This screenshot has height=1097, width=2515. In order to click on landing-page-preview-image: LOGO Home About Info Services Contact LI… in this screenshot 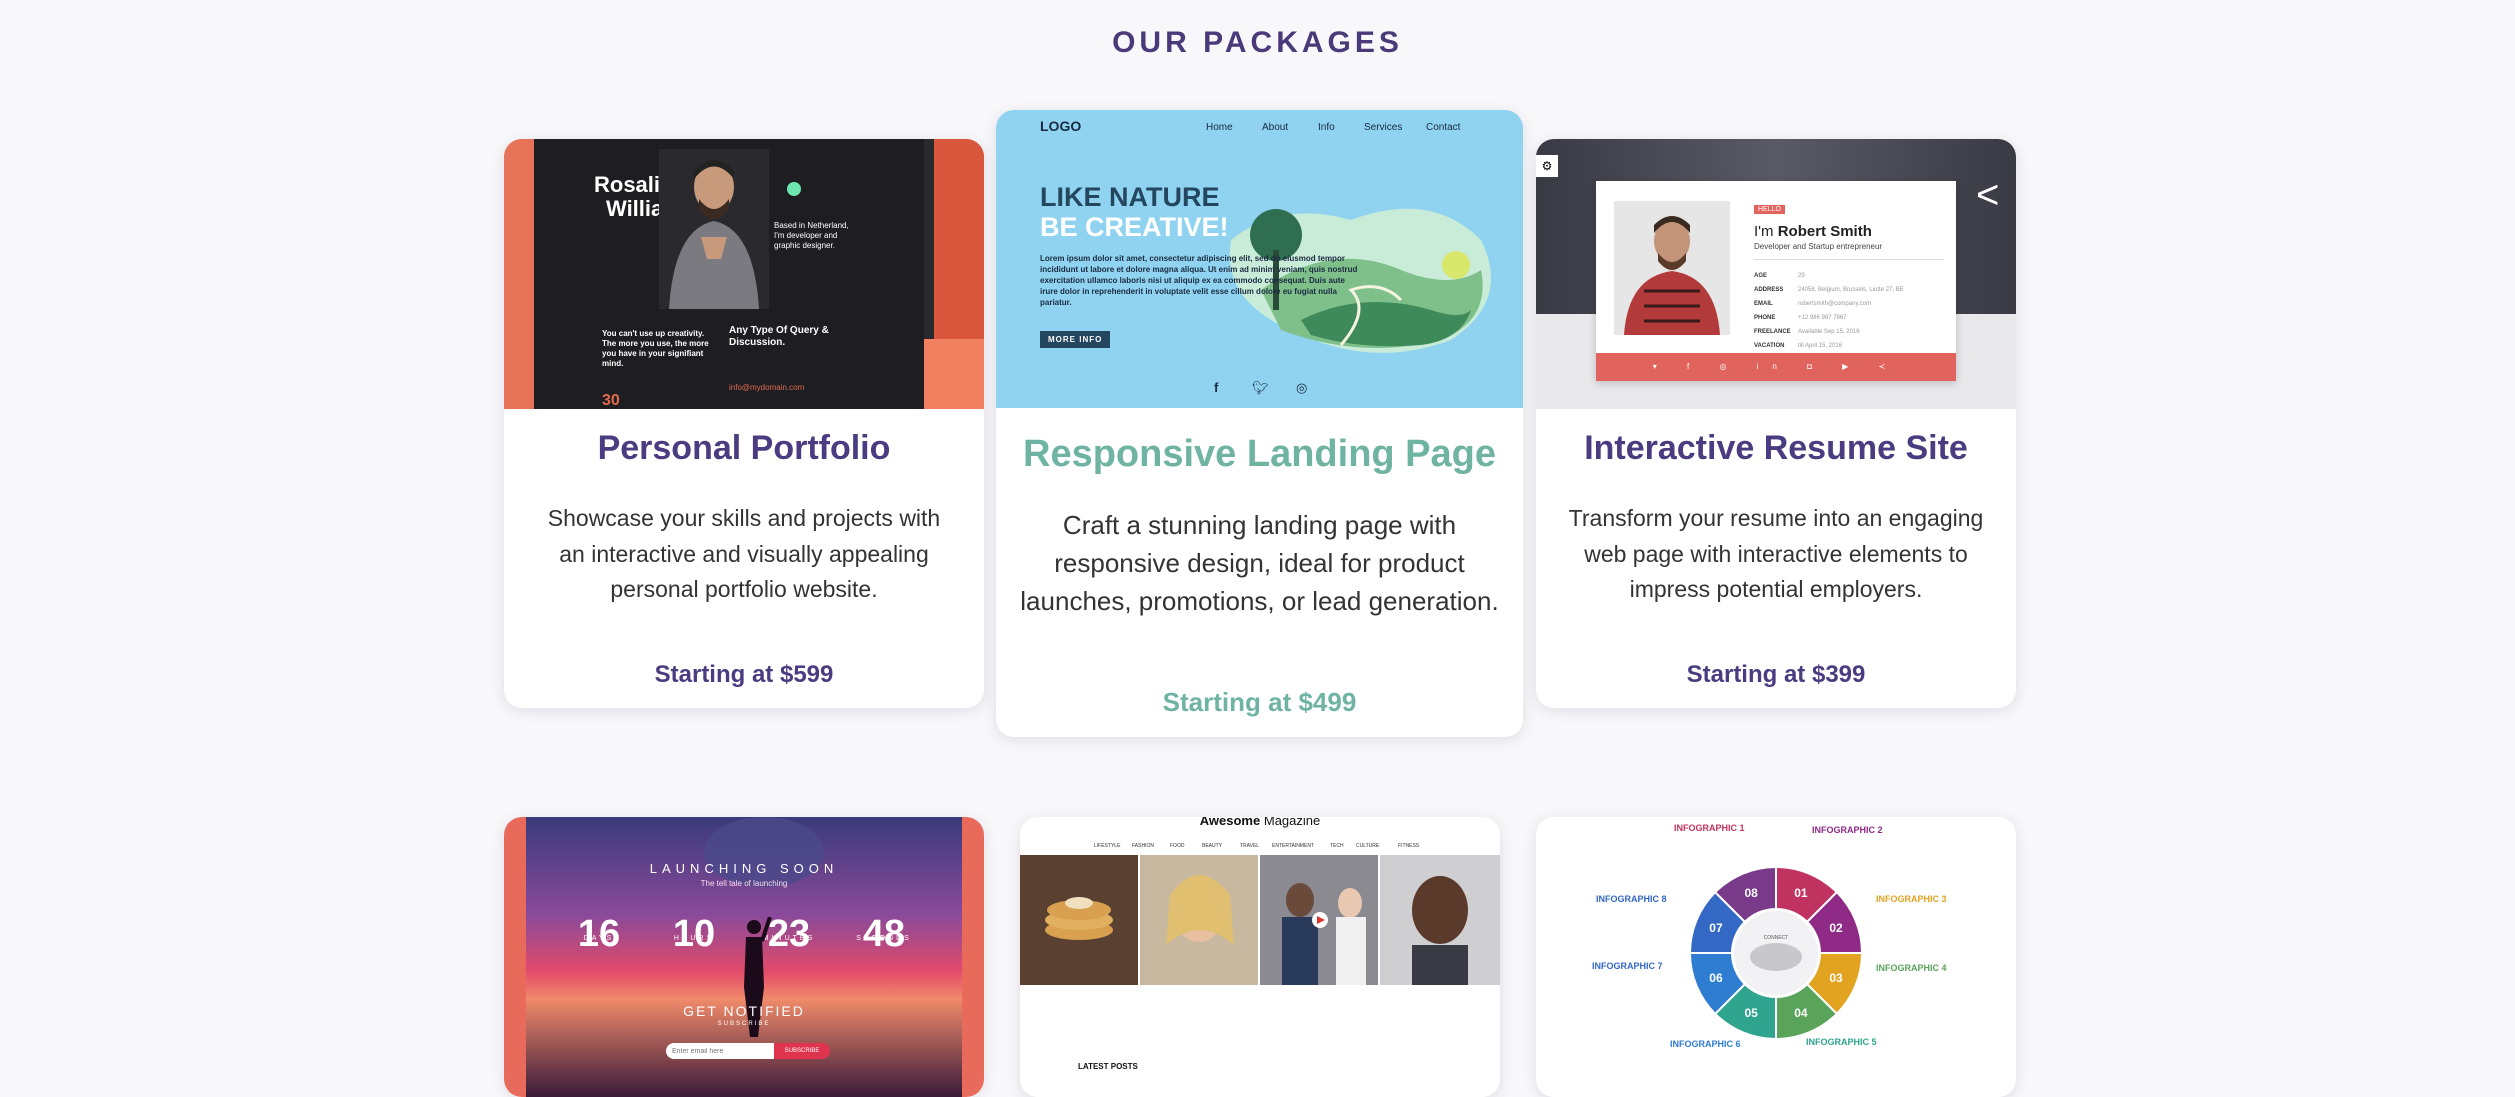, I will do `click(1259, 259)`.